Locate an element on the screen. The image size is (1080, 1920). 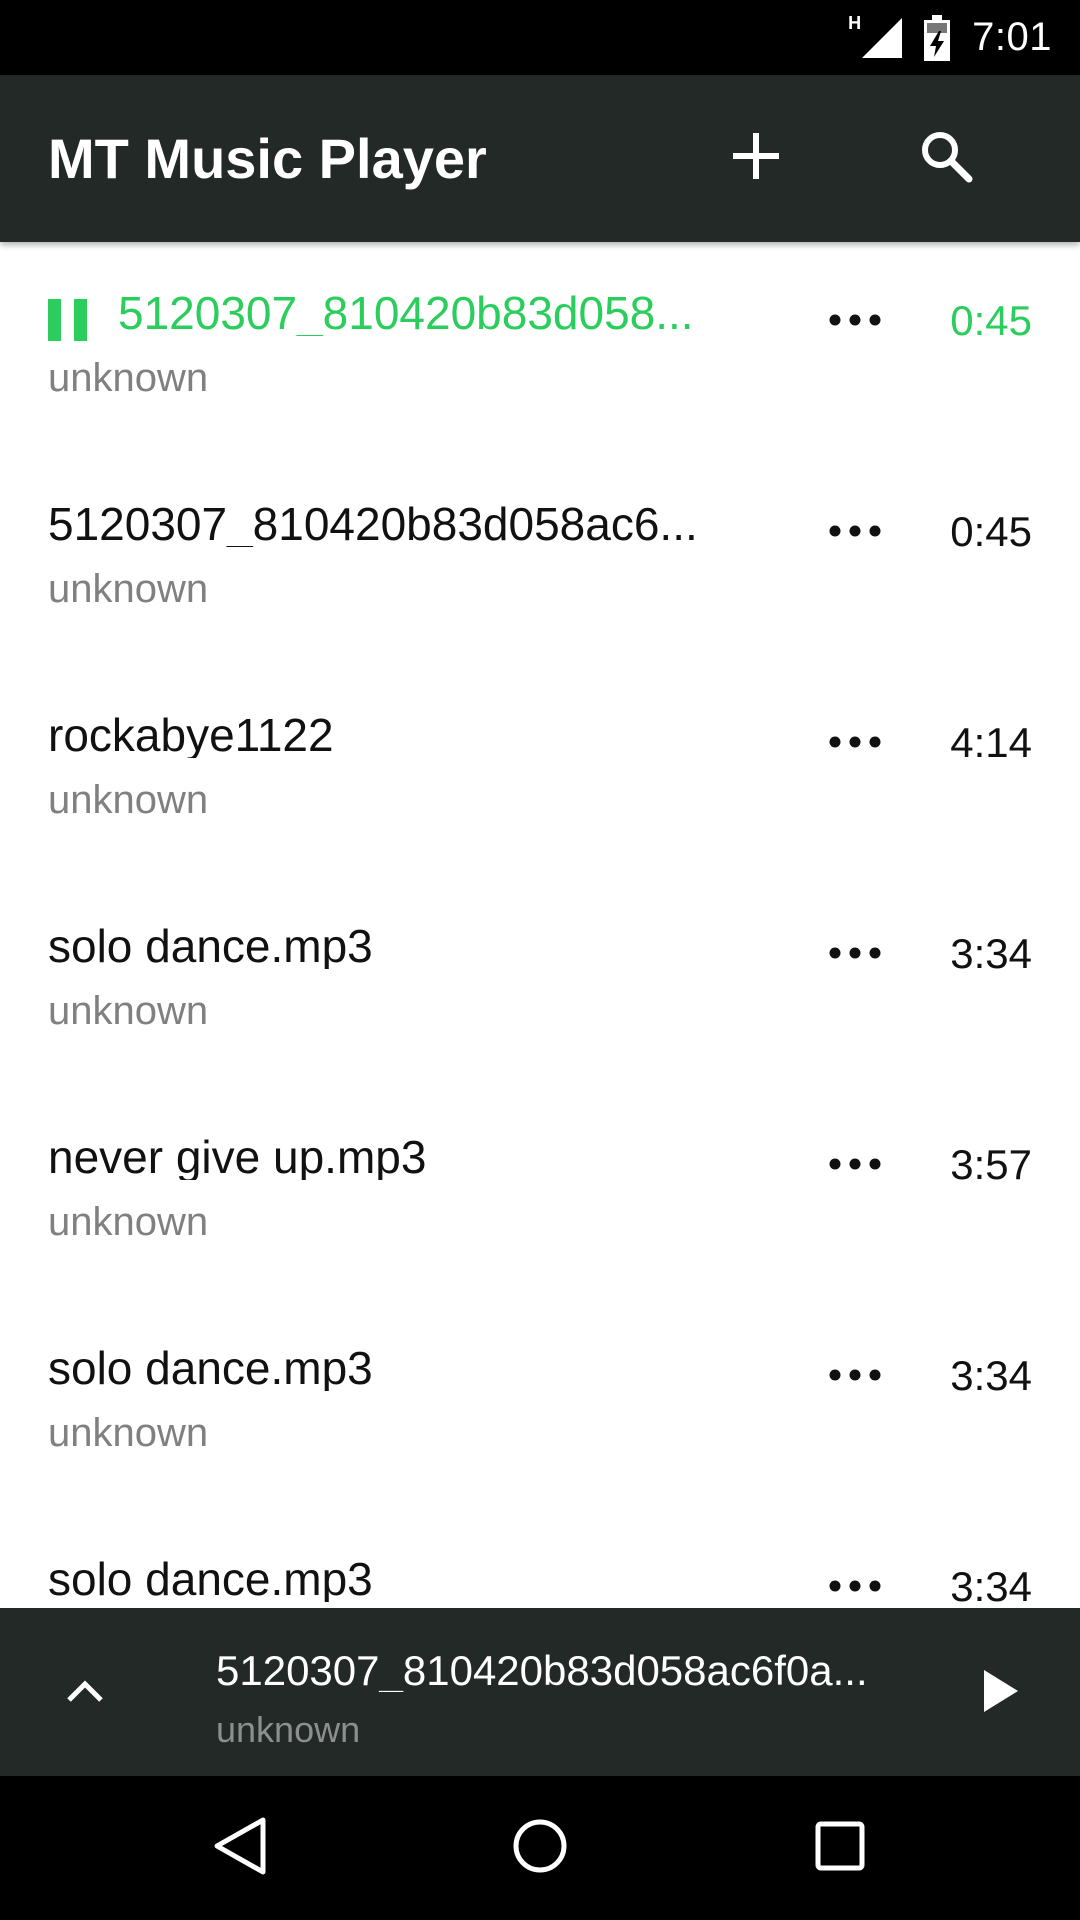
search-button is located at coordinates (946, 158).